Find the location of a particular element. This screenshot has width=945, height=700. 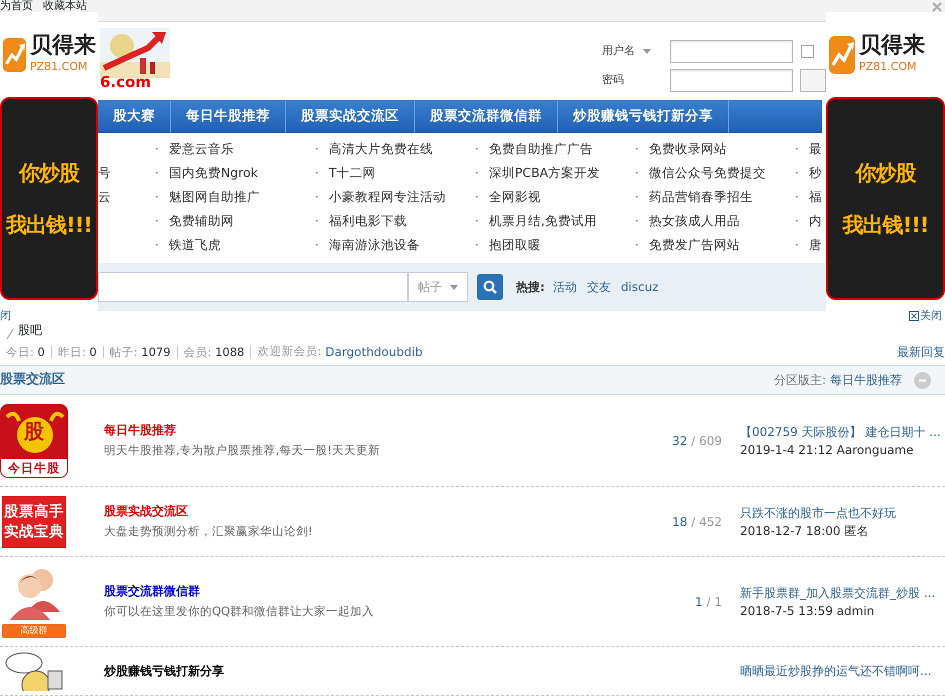

link-item: 魅图网自助推广 is located at coordinates (214, 196).